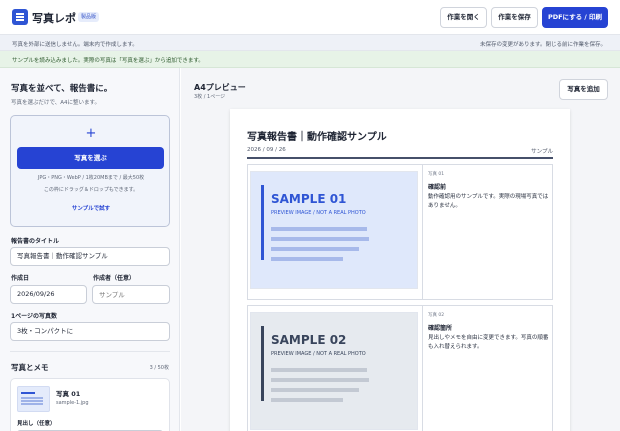 This screenshot has height=431, width=620. What do you see at coordinates (514, 17) in the screenshot?
I see `save-work-button: 作業を保存` at bounding box center [514, 17].